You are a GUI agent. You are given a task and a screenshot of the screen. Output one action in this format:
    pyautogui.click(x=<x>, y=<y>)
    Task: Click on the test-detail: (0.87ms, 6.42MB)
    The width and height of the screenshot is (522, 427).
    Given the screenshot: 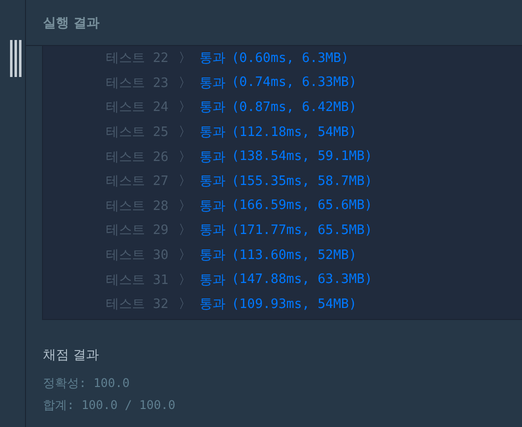 What is the action you would take?
    pyautogui.click(x=294, y=107)
    